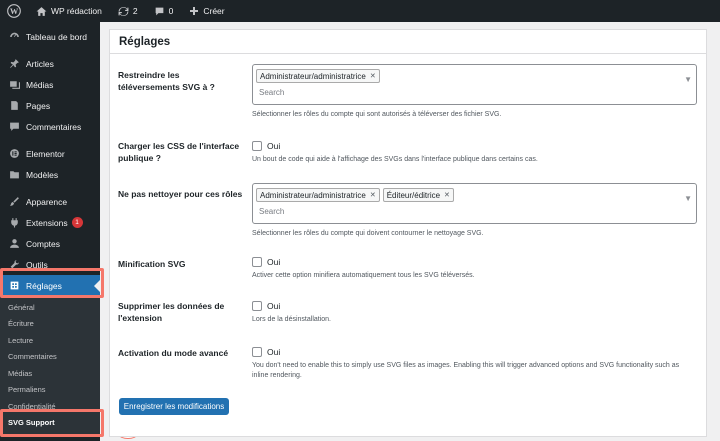 The height and width of the screenshot is (441, 720). I want to click on panel-title: Réglages, so click(145, 42).